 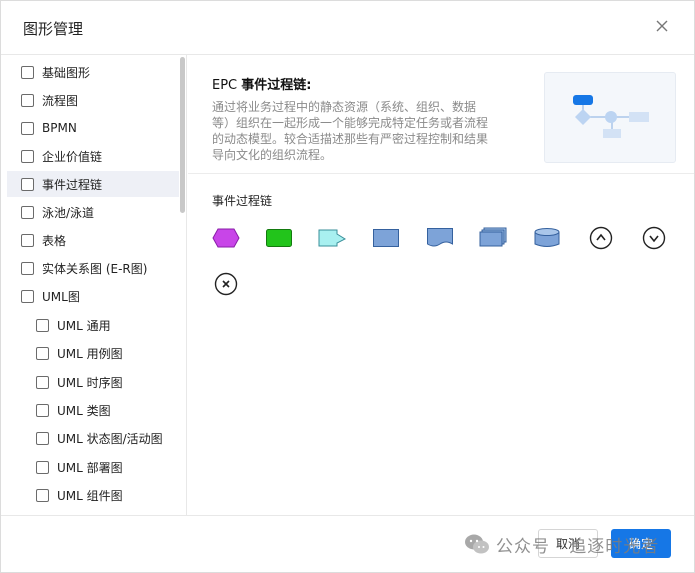 I want to click on category-item-selected: 事件过程链, so click(x=93, y=184).